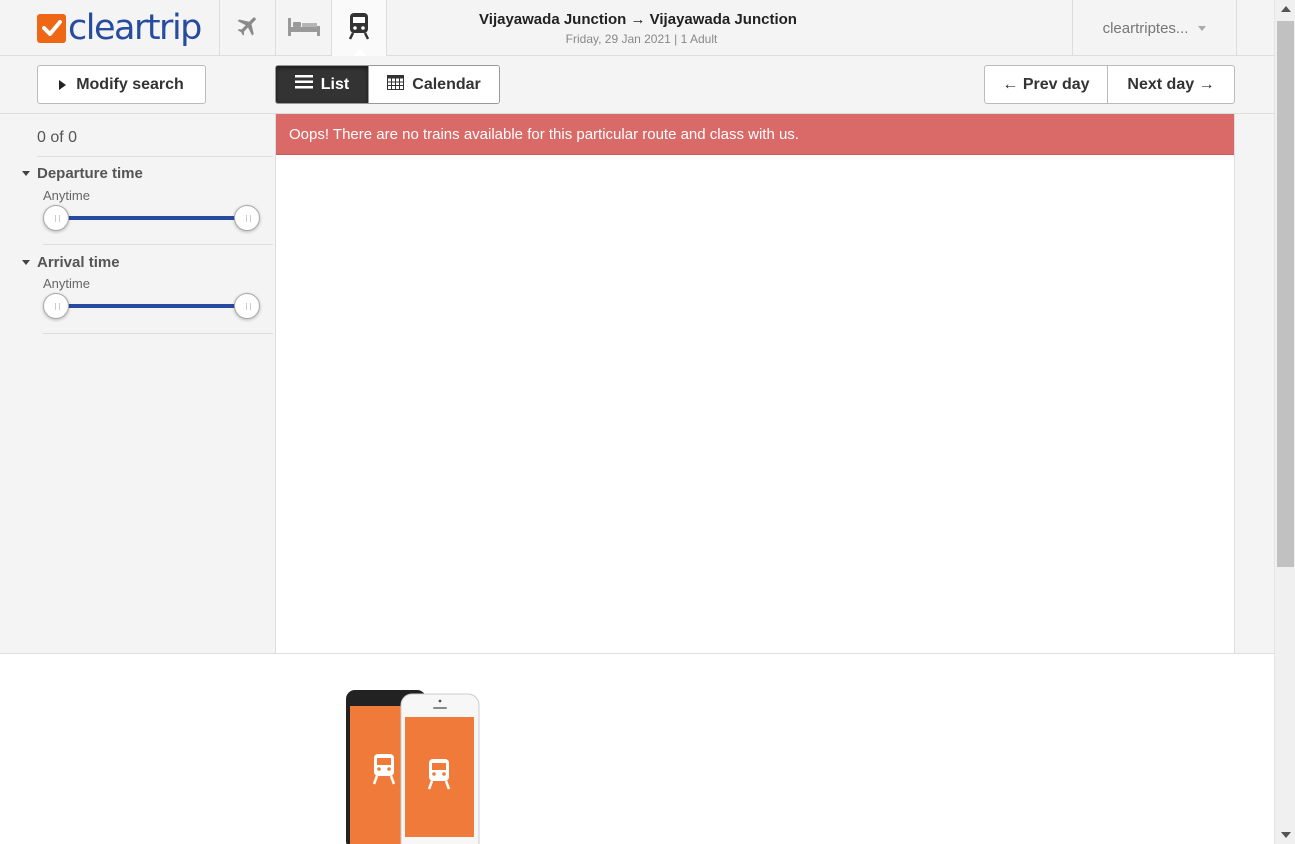 The width and height of the screenshot is (1295, 844). Describe the element at coordinates (130, 84) in the screenshot. I see `modify-search-label: Modify search` at that location.